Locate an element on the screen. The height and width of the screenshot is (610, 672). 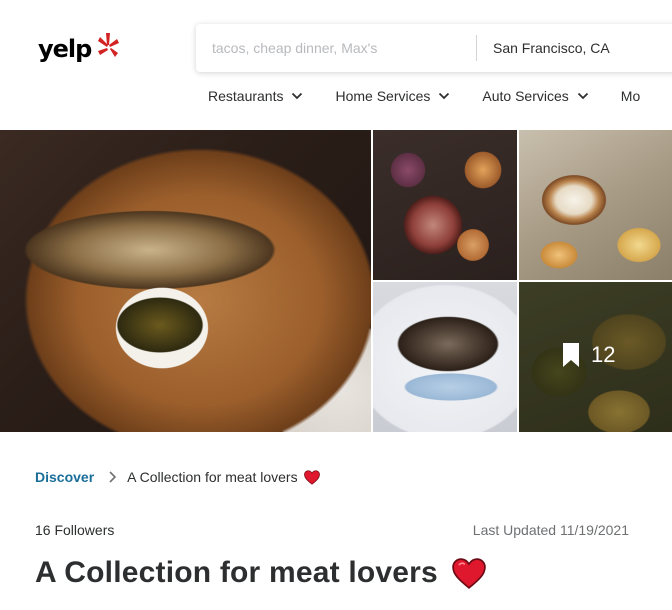
nav-label: Home Services is located at coordinates (383, 96).